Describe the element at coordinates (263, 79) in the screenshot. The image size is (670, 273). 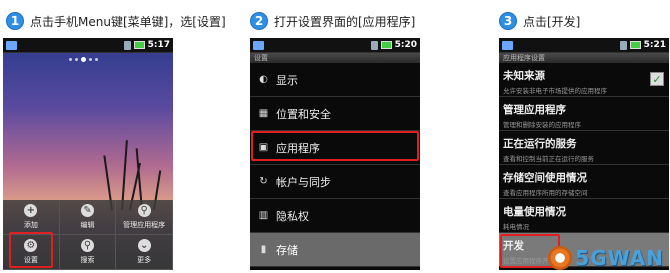
I see `display-icon: ◐` at that location.